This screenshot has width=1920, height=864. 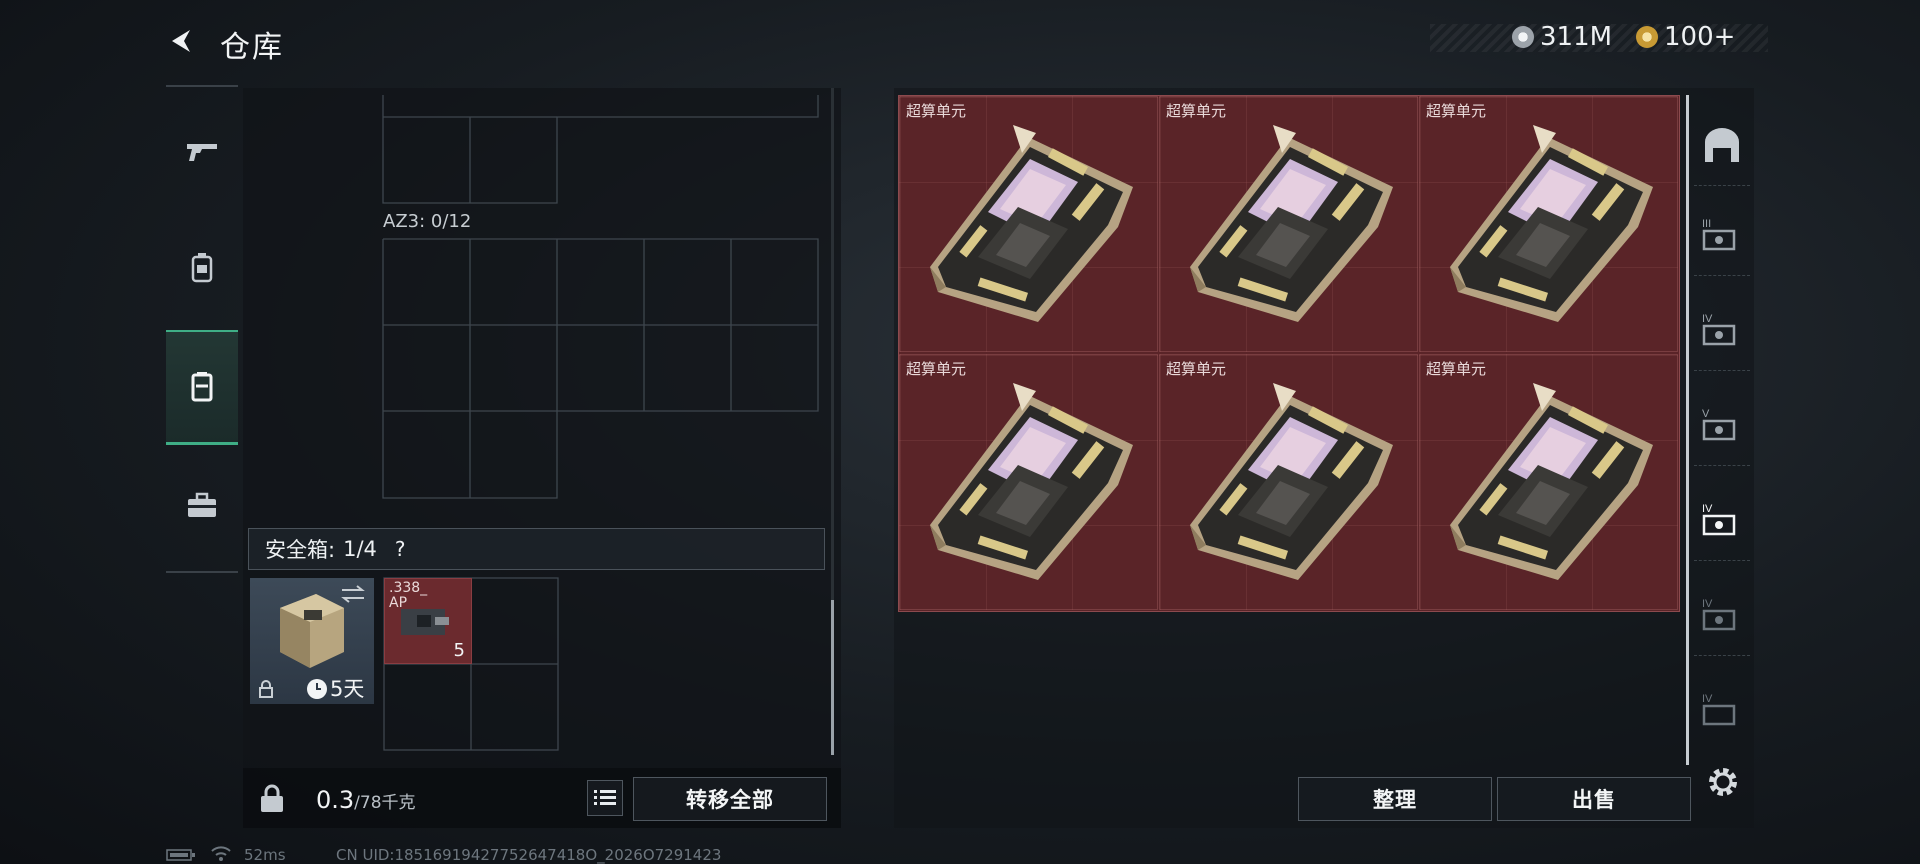 I want to click on side-tab-slot-v: V, so click(x=1722, y=425).